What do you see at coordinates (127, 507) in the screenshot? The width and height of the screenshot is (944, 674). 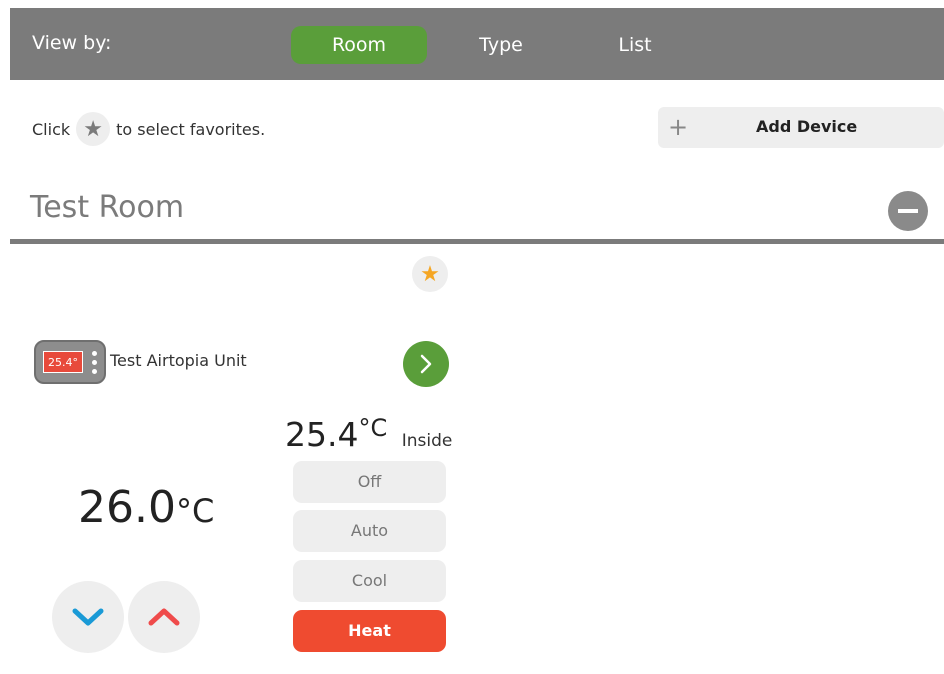 I see `setpoint-value: 26.0` at bounding box center [127, 507].